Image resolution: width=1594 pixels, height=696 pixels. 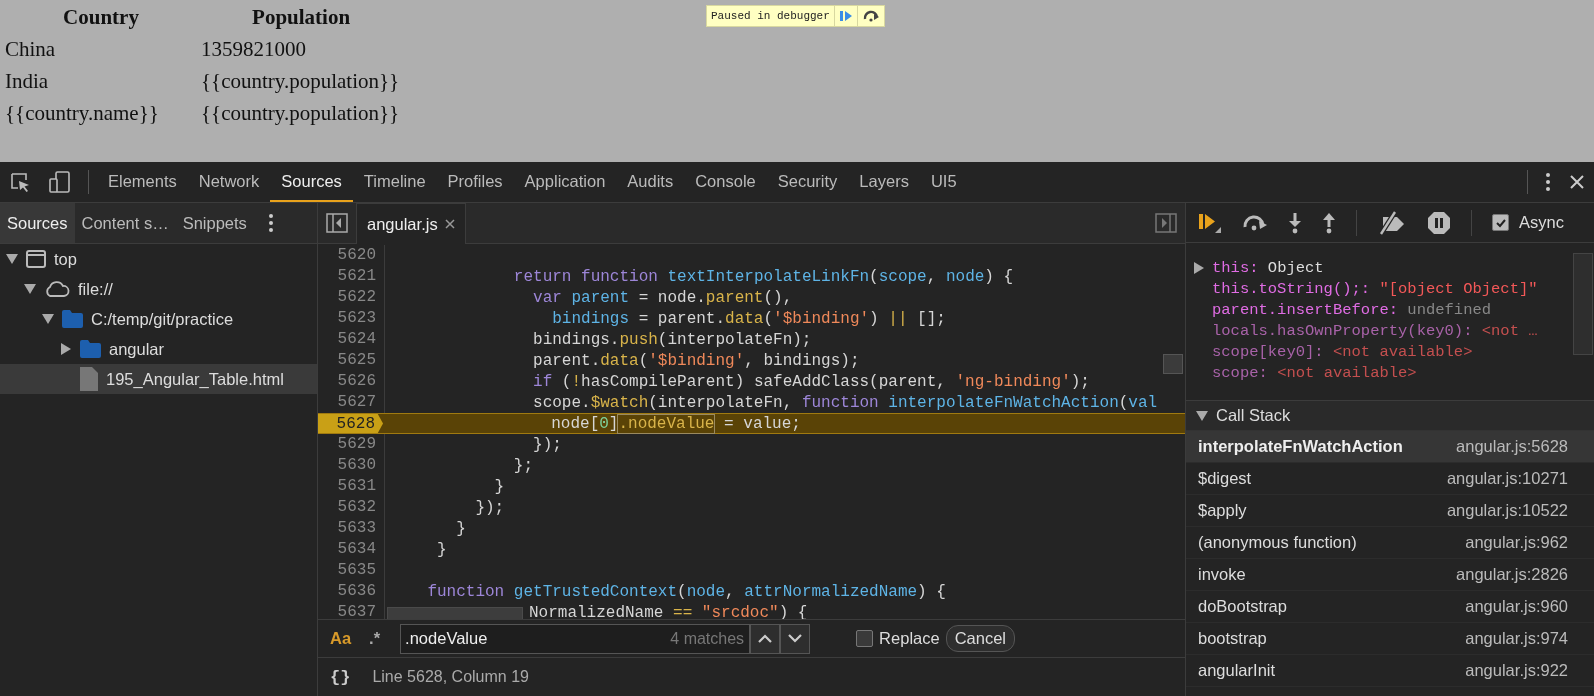 I want to click on call-frame: interpolateFnWatchAction angular.js:5628, so click(x=1390, y=447).